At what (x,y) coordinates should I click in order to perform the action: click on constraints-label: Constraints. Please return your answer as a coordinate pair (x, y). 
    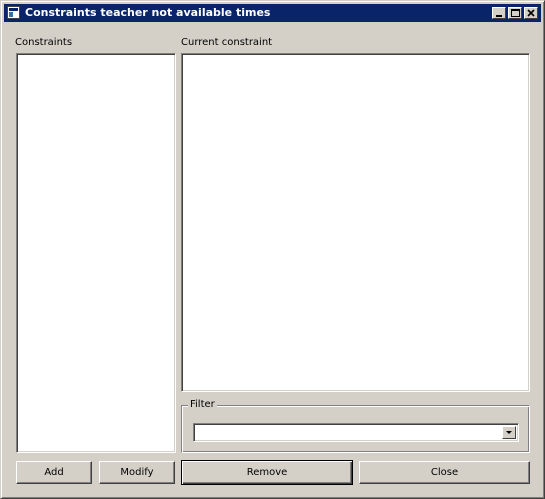
    Looking at the image, I should click on (44, 42).